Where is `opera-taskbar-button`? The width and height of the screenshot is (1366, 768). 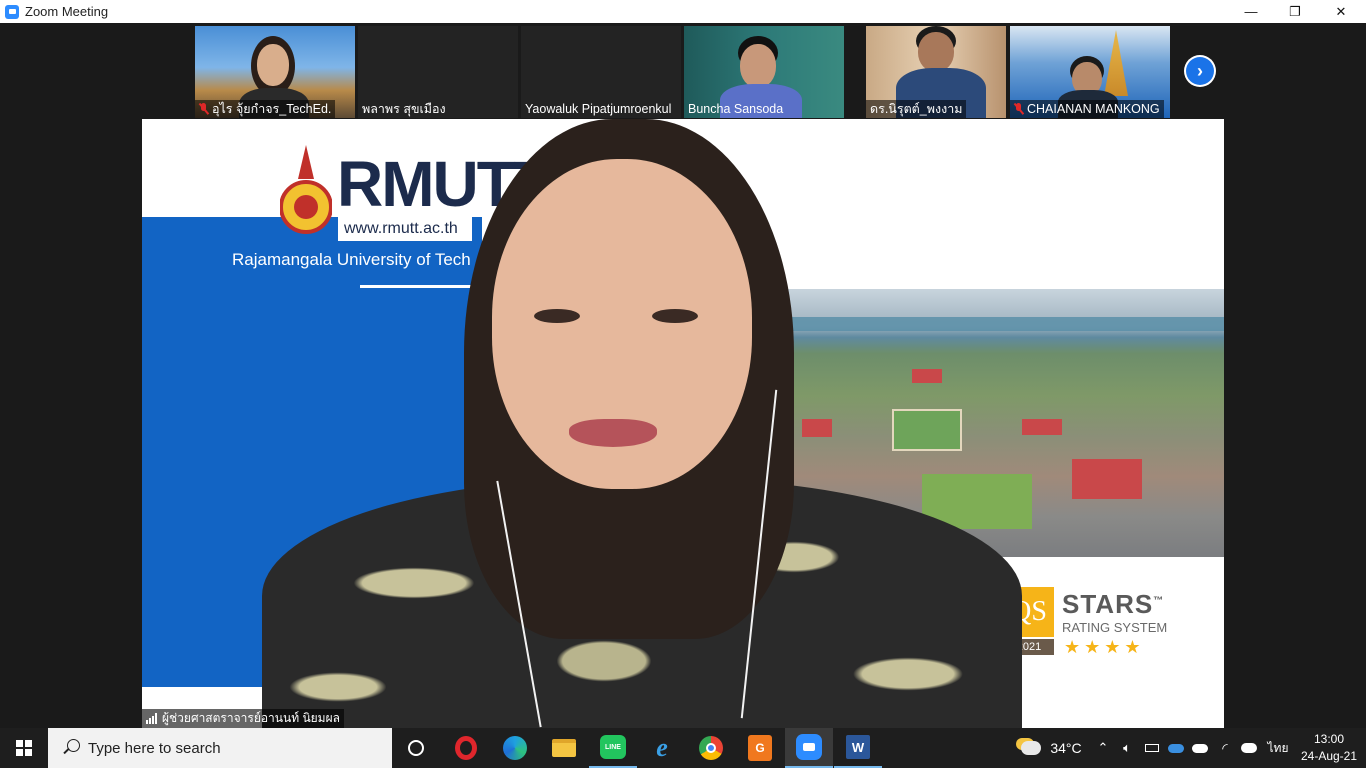 opera-taskbar-button is located at coordinates (466, 748).